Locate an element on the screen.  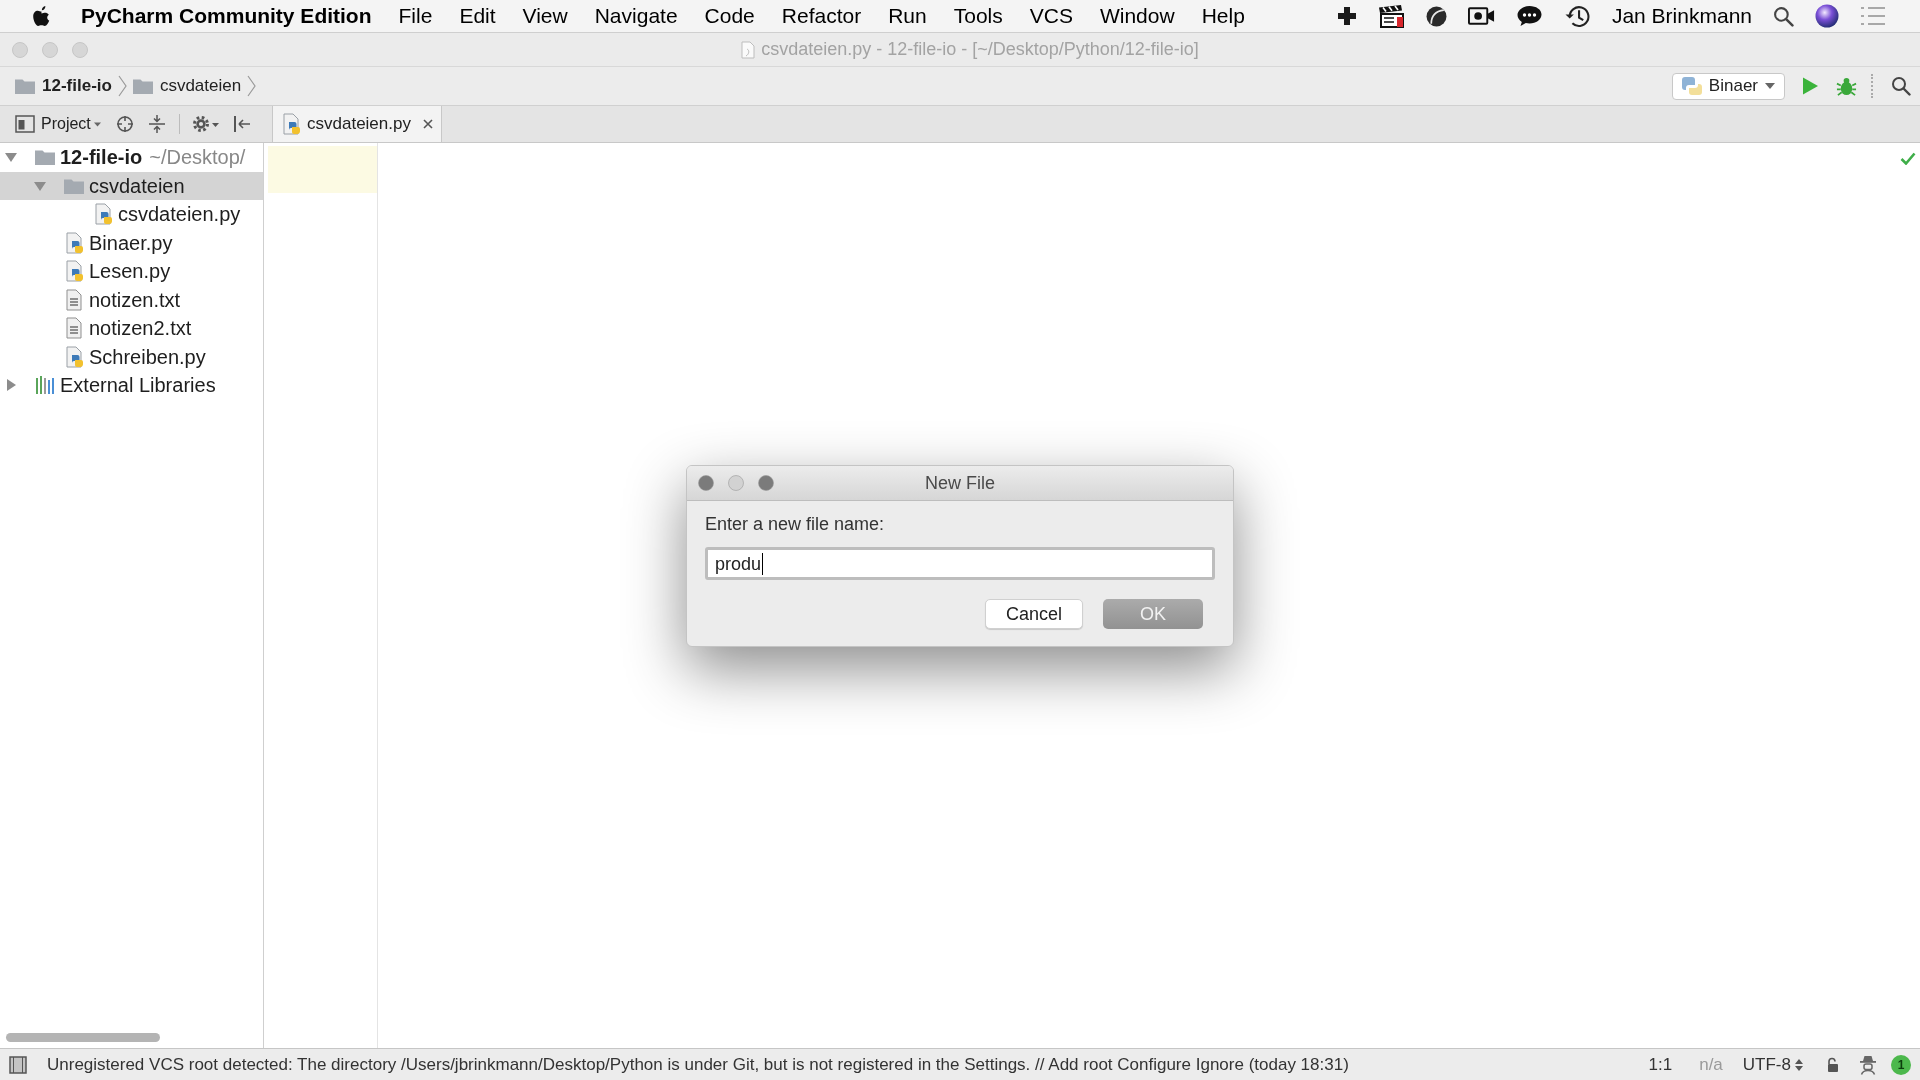
history-clock-icon is located at coordinates (1577, 16).